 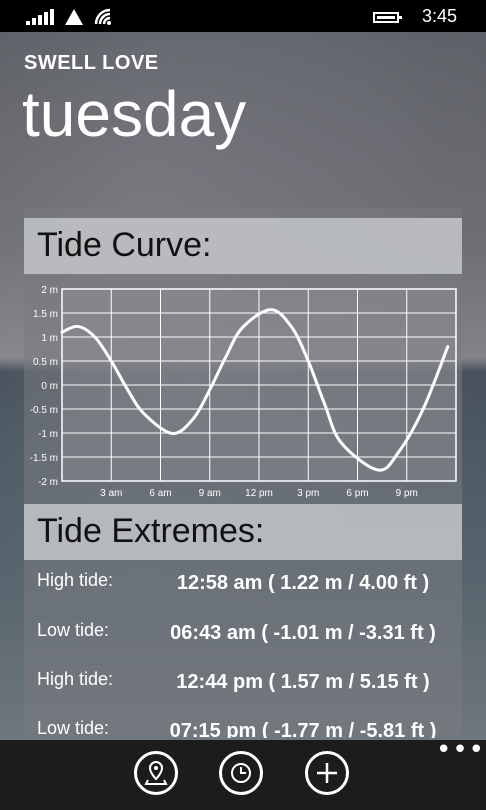 I want to click on clock-button, so click(x=241, y=773).